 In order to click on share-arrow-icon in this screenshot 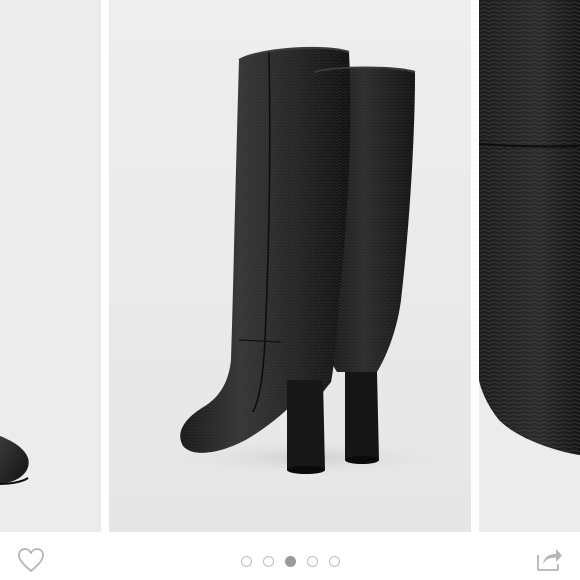, I will do `click(549, 559)`.